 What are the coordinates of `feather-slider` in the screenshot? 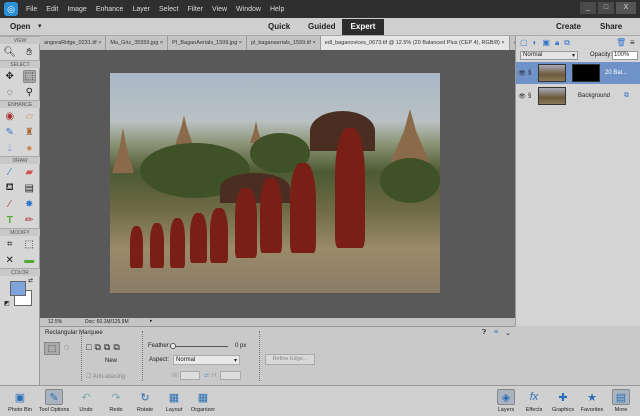 It's located at (199, 346).